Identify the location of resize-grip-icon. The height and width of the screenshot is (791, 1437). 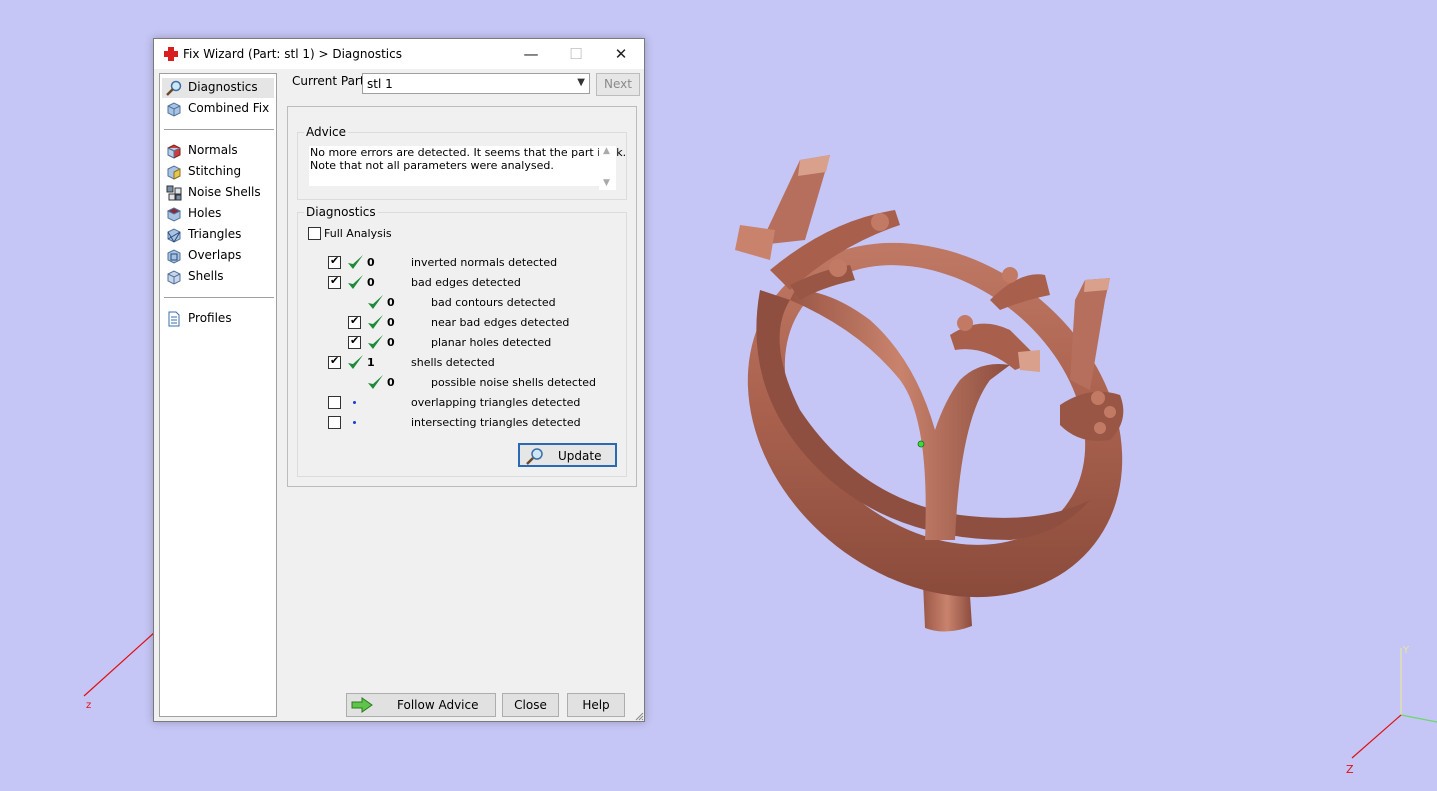
(639, 716).